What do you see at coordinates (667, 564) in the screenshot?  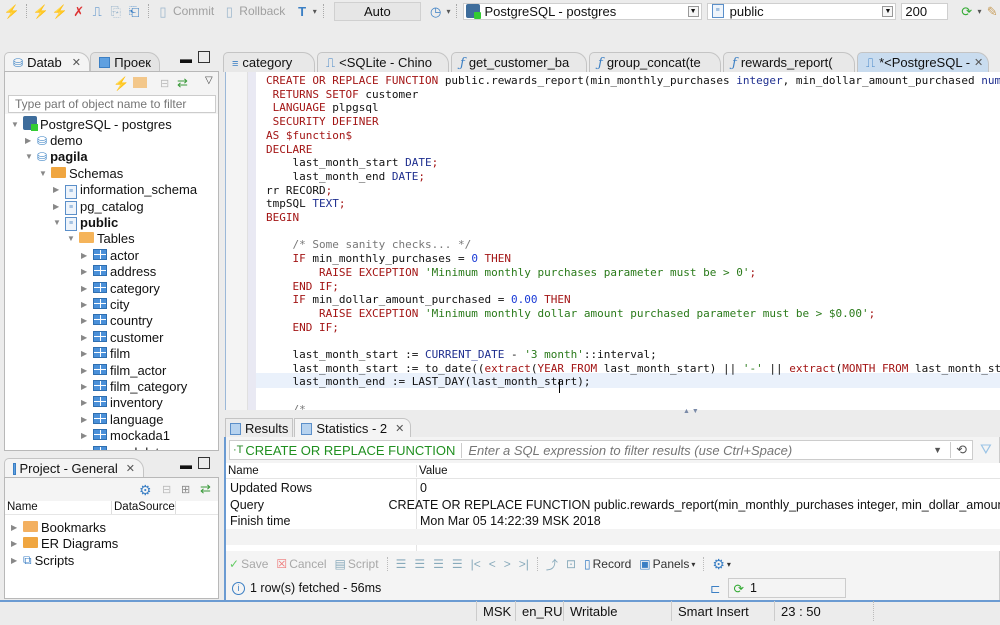 I see `panels-button: ▣ Panels ▾` at bounding box center [667, 564].